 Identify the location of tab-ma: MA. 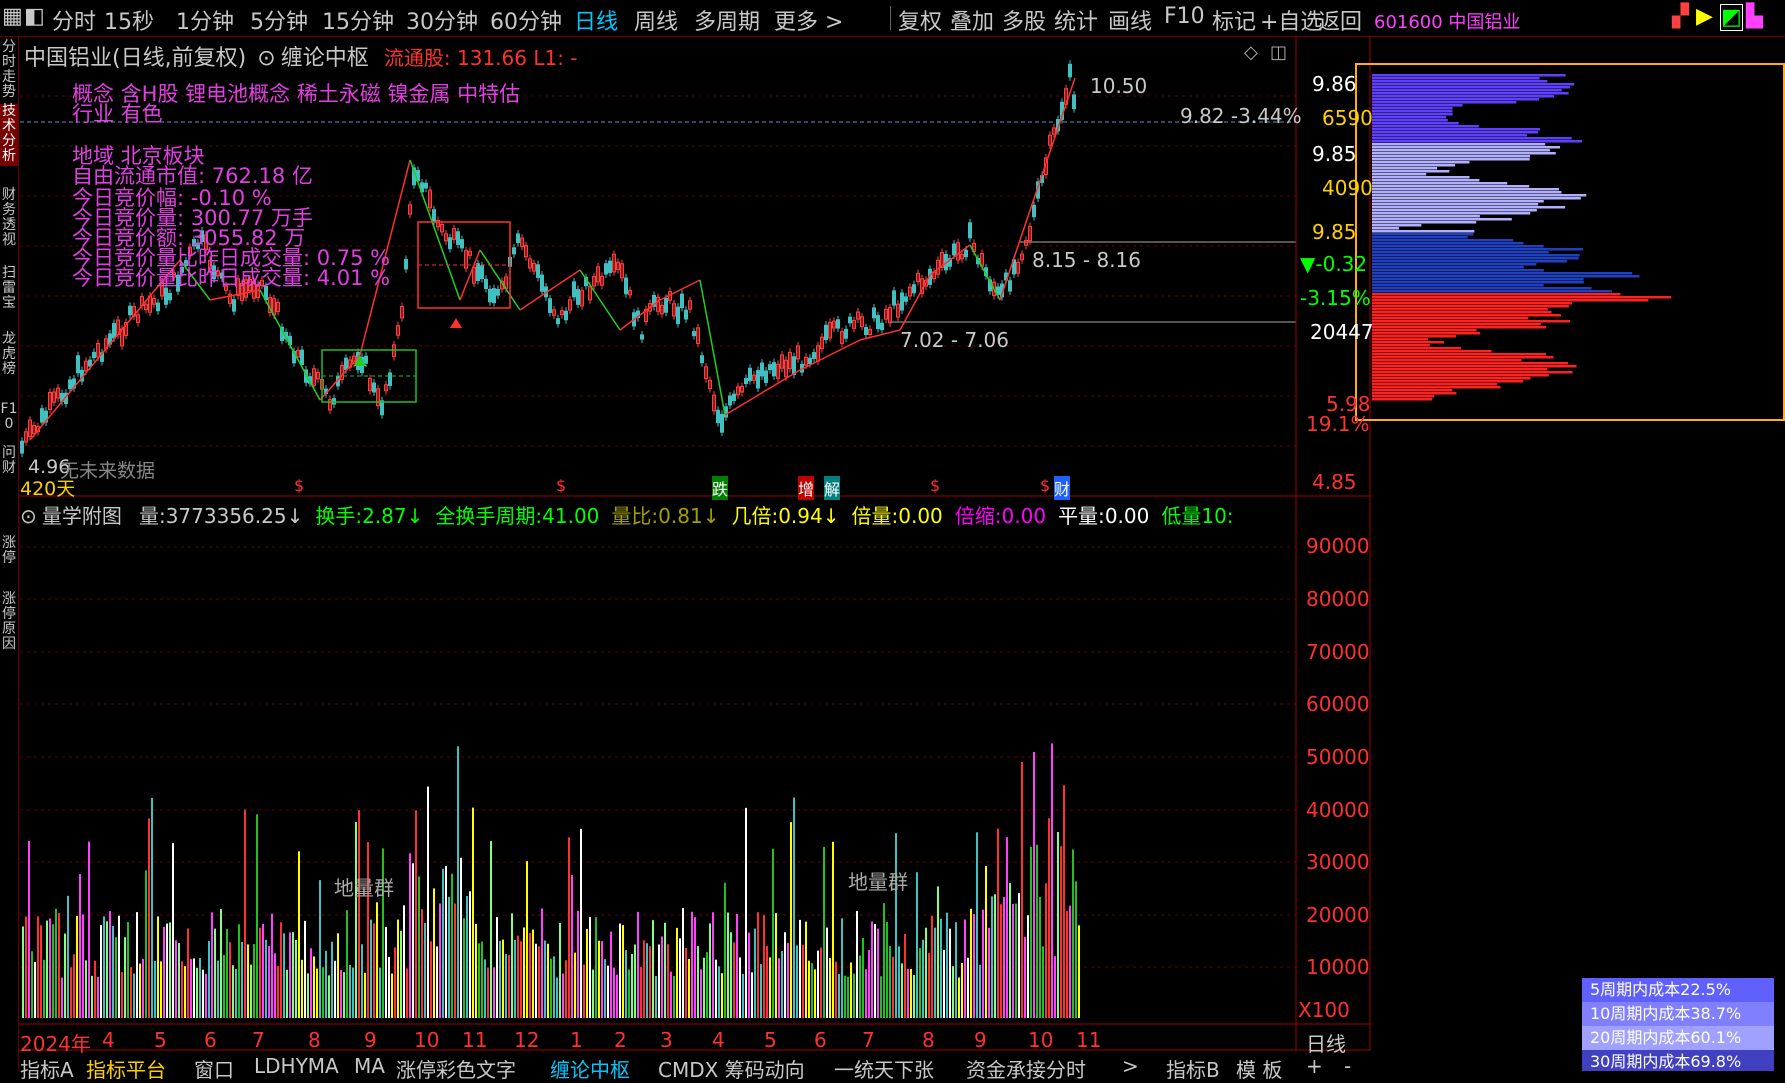
(369, 1066).